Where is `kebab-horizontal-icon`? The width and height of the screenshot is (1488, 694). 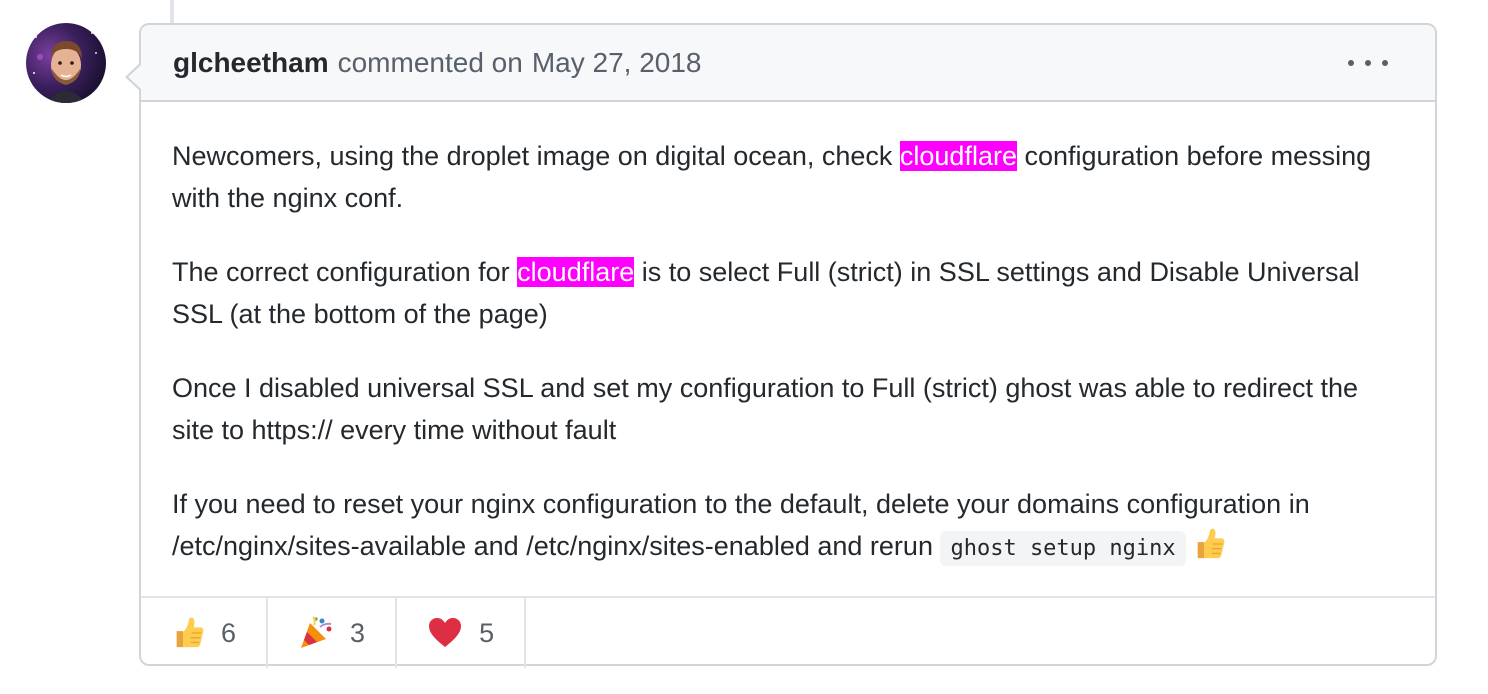
kebab-horizontal-icon is located at coordinates (1368, 63).